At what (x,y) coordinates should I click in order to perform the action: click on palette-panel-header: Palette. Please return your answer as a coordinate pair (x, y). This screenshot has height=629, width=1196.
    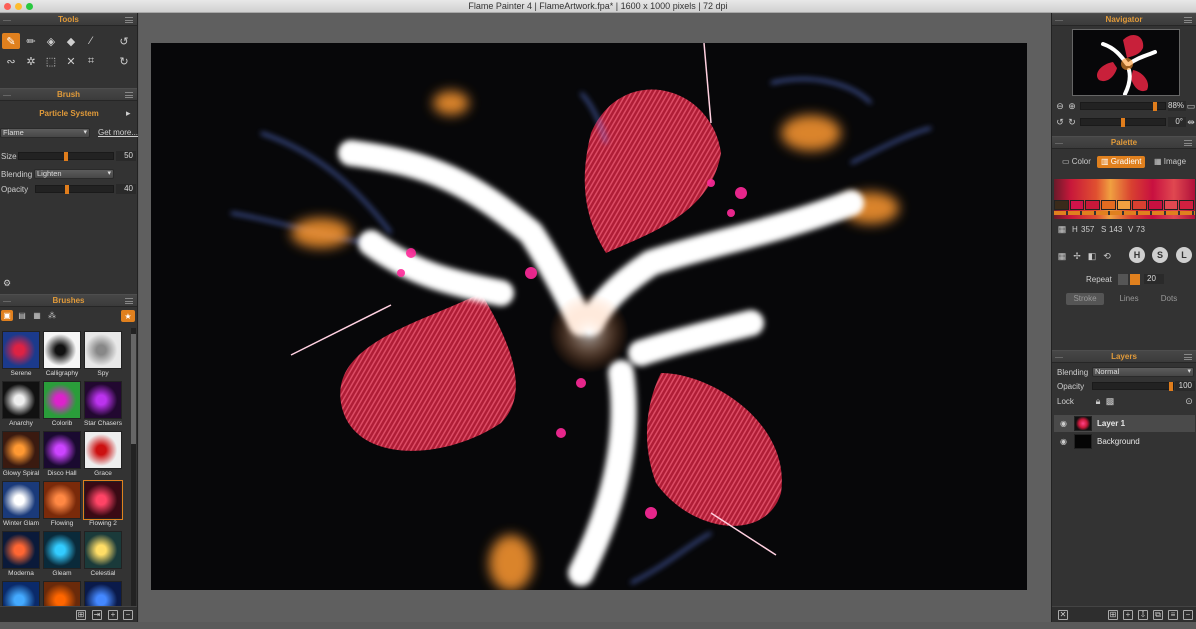
    Looking at the image, I should click on (1124, 142).